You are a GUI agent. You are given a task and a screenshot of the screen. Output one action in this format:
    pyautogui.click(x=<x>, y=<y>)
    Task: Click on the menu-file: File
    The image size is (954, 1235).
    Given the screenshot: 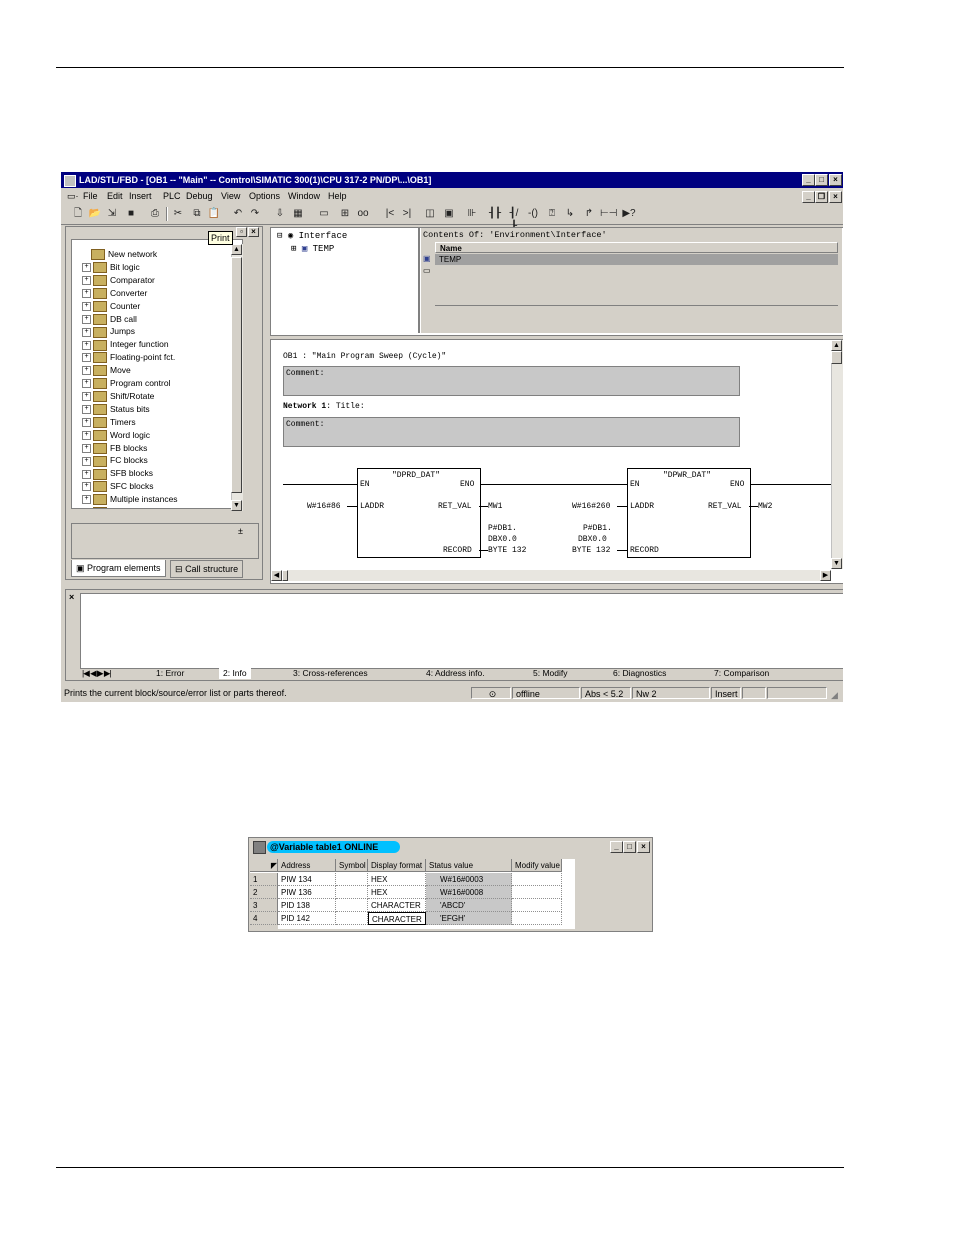 What is the action you would take?
    pyautogui.click(x=90, y=196)
    